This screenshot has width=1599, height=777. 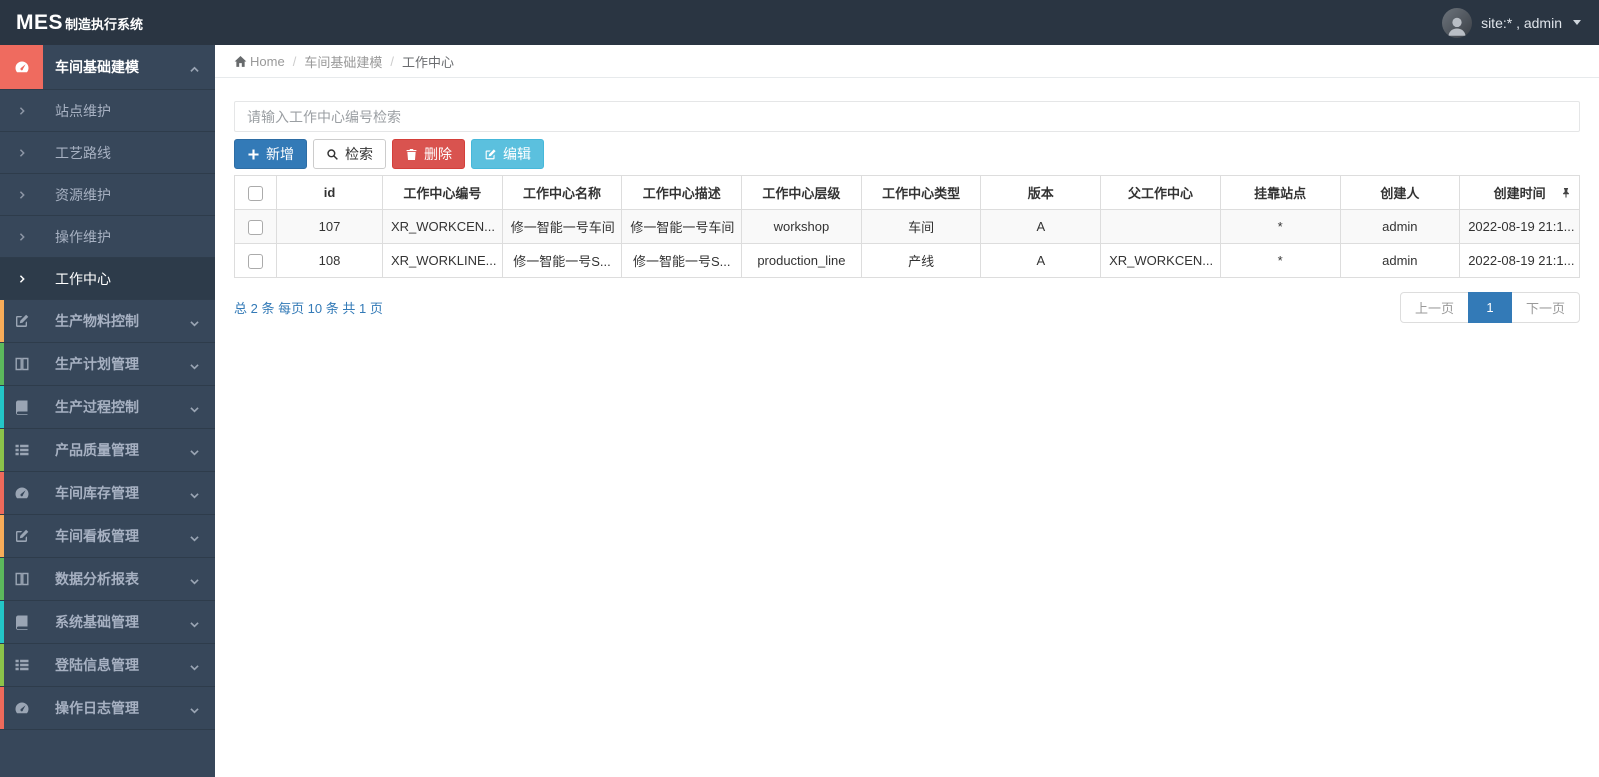 I want to click on sidebar-item-inventory-management: 车间库存管理, so click(x=107, y=493).